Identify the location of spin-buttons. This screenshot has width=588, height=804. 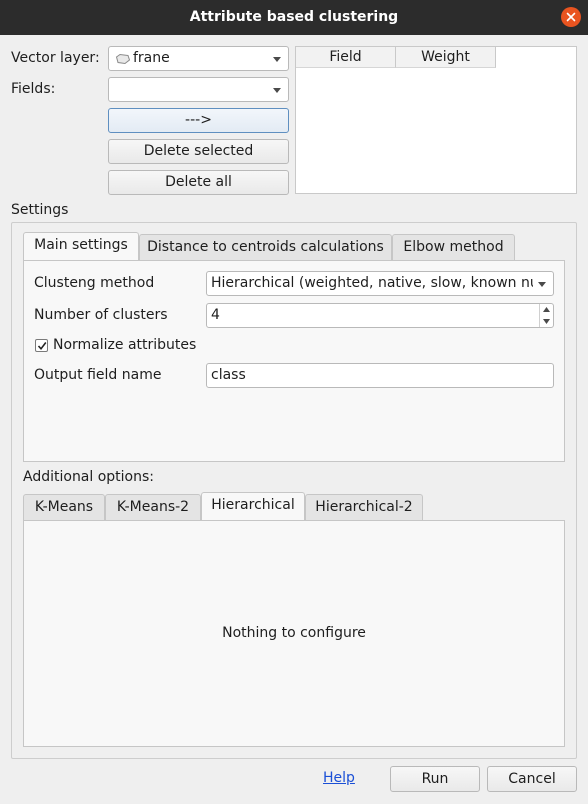
(546, 315).